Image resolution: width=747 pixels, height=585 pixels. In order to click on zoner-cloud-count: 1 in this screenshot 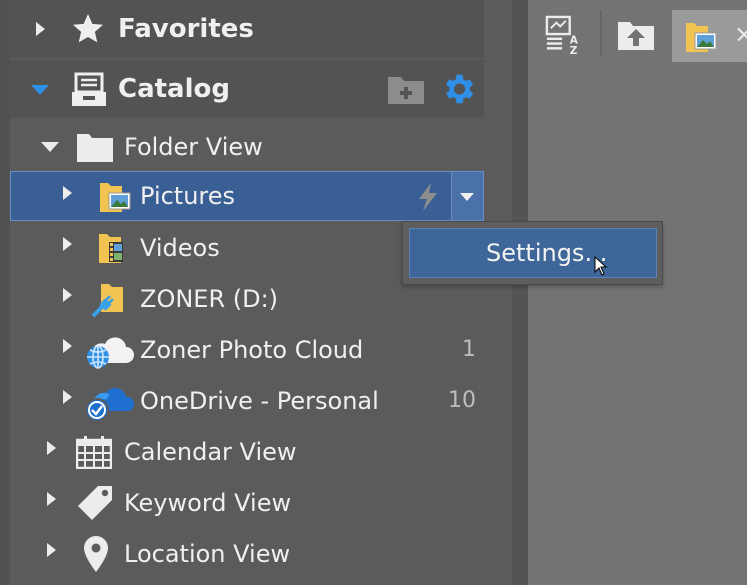, I will do `click(469, 349)`.